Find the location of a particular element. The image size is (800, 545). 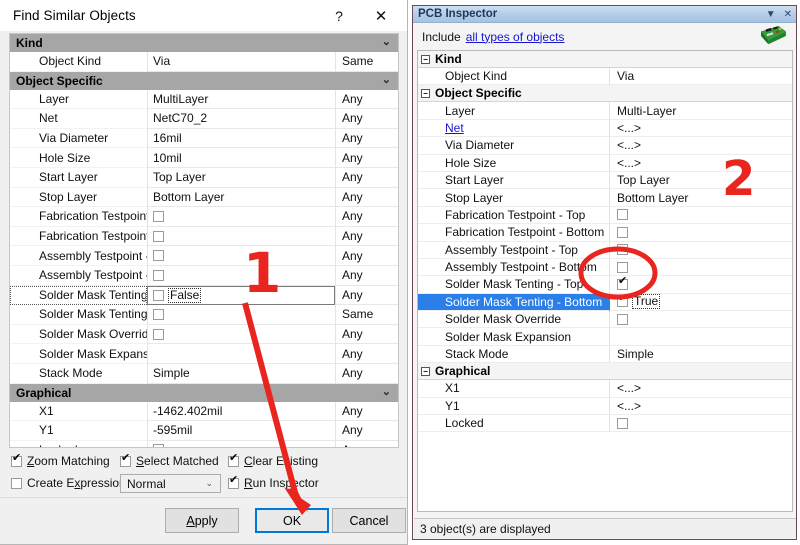

inspector-property-row: Assembly Testpoint - Top is located at coordinates (605, 250).